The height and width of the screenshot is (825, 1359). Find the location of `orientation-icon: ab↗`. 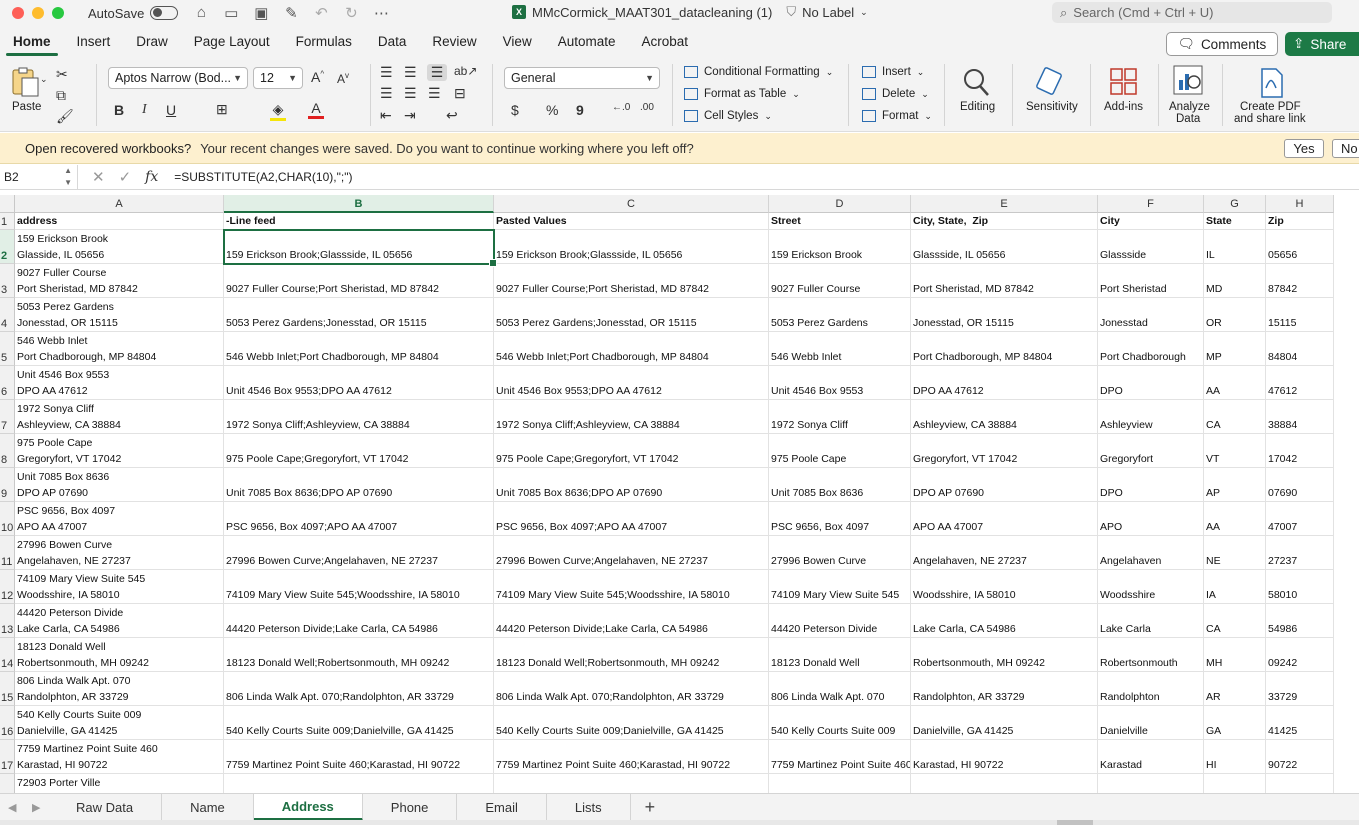

orientation-icon: ab↗ is located at coordinates (465, 71).